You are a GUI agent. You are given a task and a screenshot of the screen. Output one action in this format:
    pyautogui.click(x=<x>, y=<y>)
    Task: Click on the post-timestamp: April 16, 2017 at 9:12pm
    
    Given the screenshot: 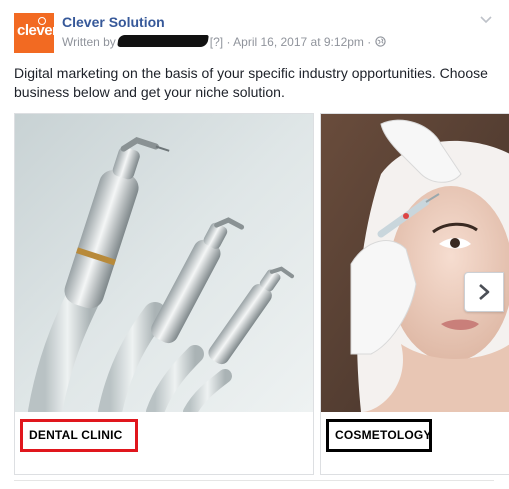 What is the action you would take?
    pyautogui.click(x=298, y=42)
    